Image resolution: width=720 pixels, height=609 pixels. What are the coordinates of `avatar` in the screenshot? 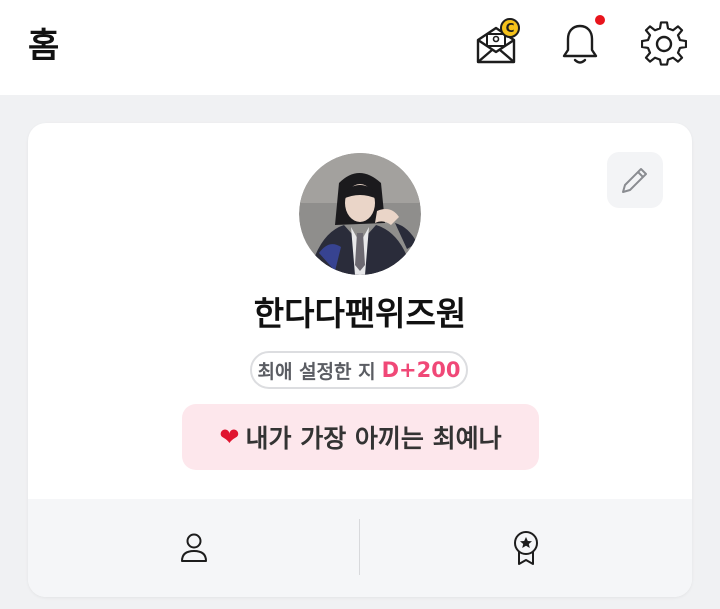 It's located at (360, 214).